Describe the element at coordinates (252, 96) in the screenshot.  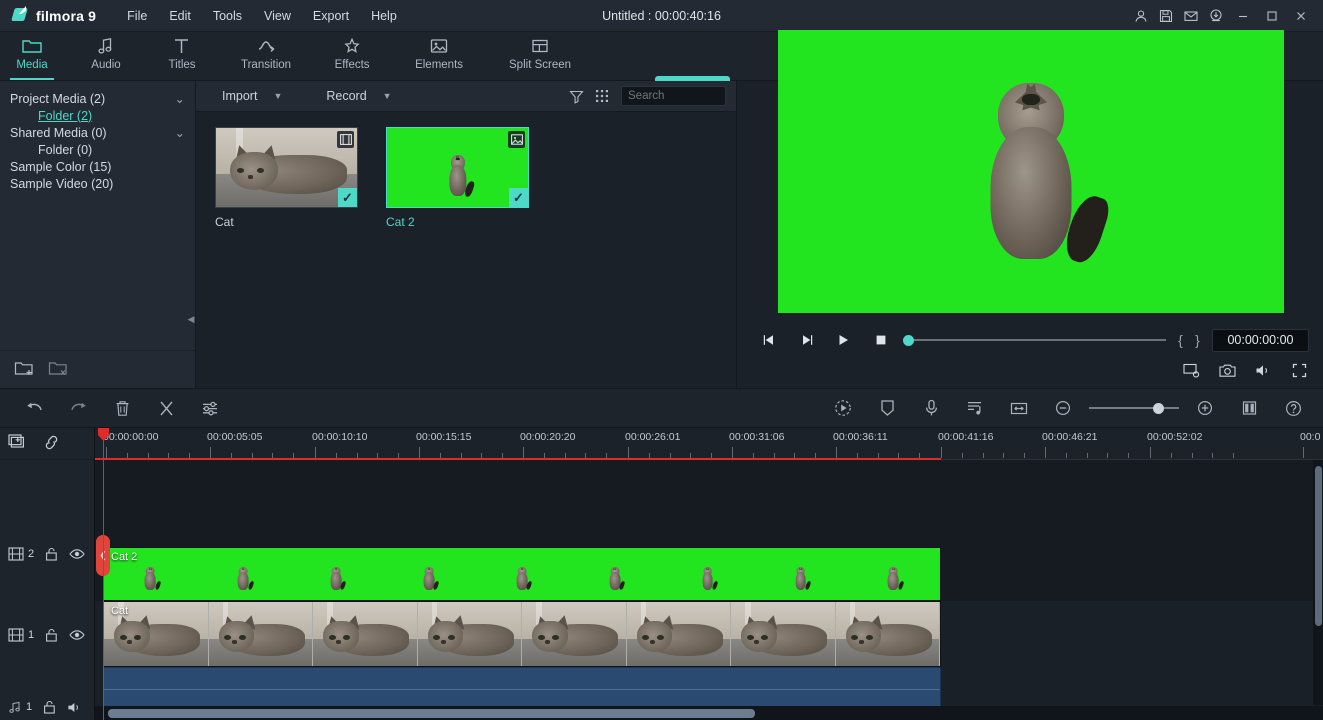
I see `import-button: Import ▼` at that location.